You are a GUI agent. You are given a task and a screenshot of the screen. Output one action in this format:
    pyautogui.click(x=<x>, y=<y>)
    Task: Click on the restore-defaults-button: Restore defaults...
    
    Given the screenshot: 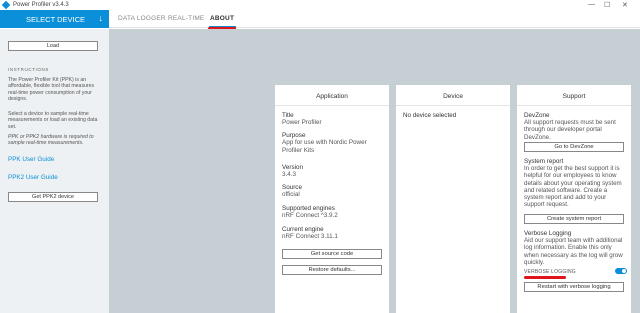 What is the action you would take?
    pyautogui.click(x=332, y=270)
    